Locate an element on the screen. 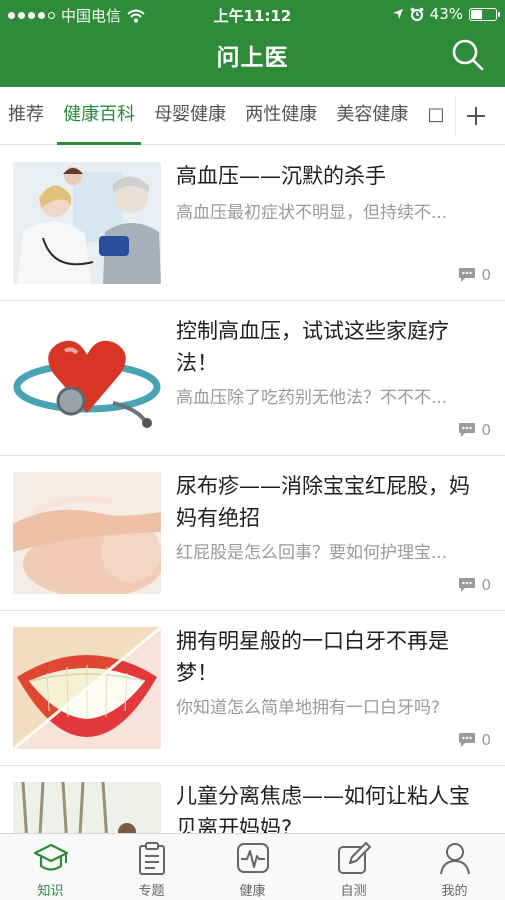 The image size is (505, 900). article-thumbnail-heart-stethoscope is located at coordinates (87, 378).